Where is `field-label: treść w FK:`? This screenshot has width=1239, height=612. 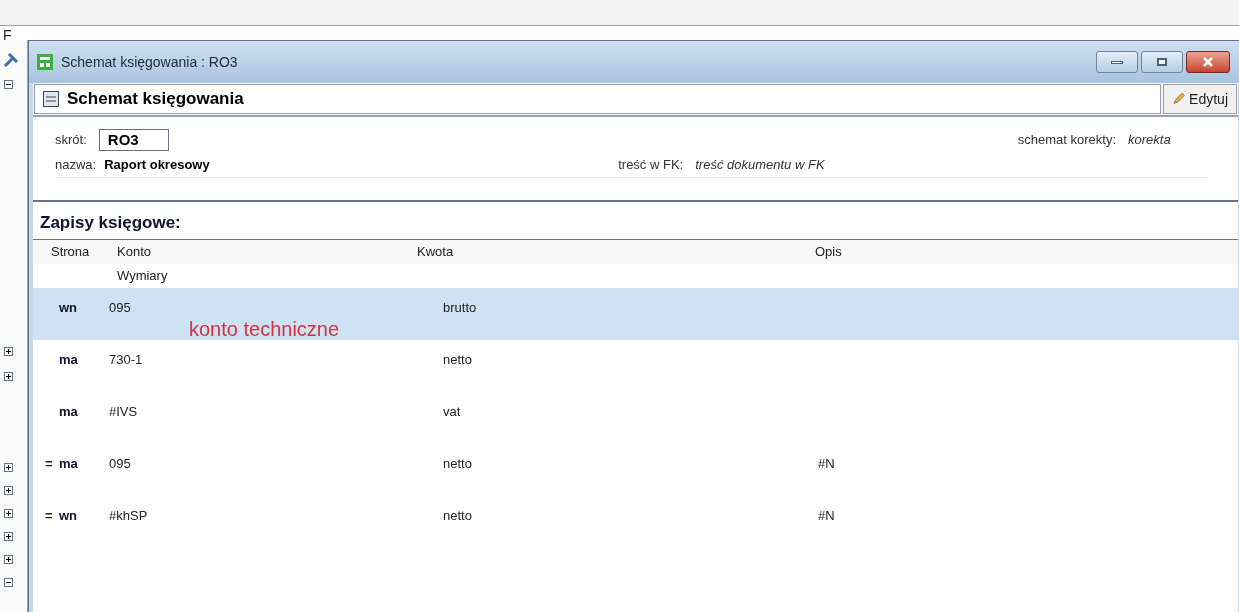
field-label: treść w FK: is located at coordinates (651, 165).